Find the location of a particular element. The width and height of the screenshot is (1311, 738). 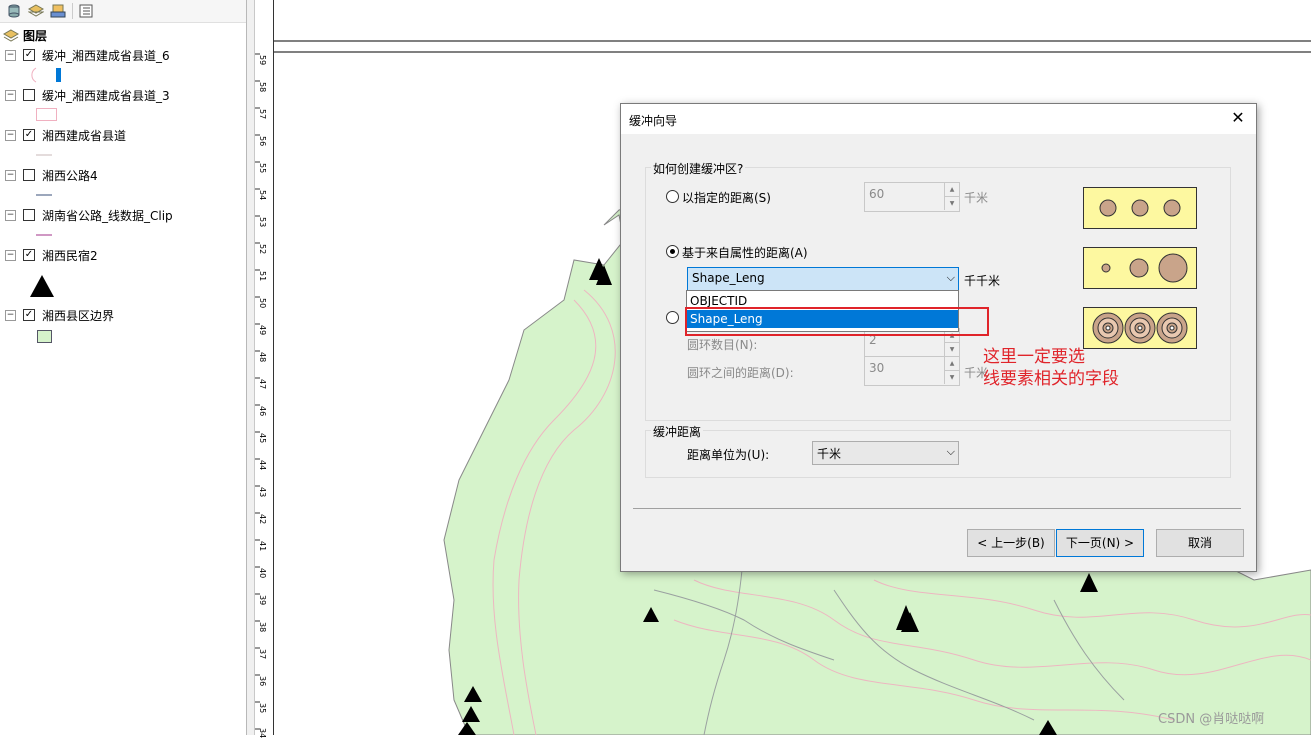

distance-field-value: Shape_Leng is located at coordinates (728, 278).